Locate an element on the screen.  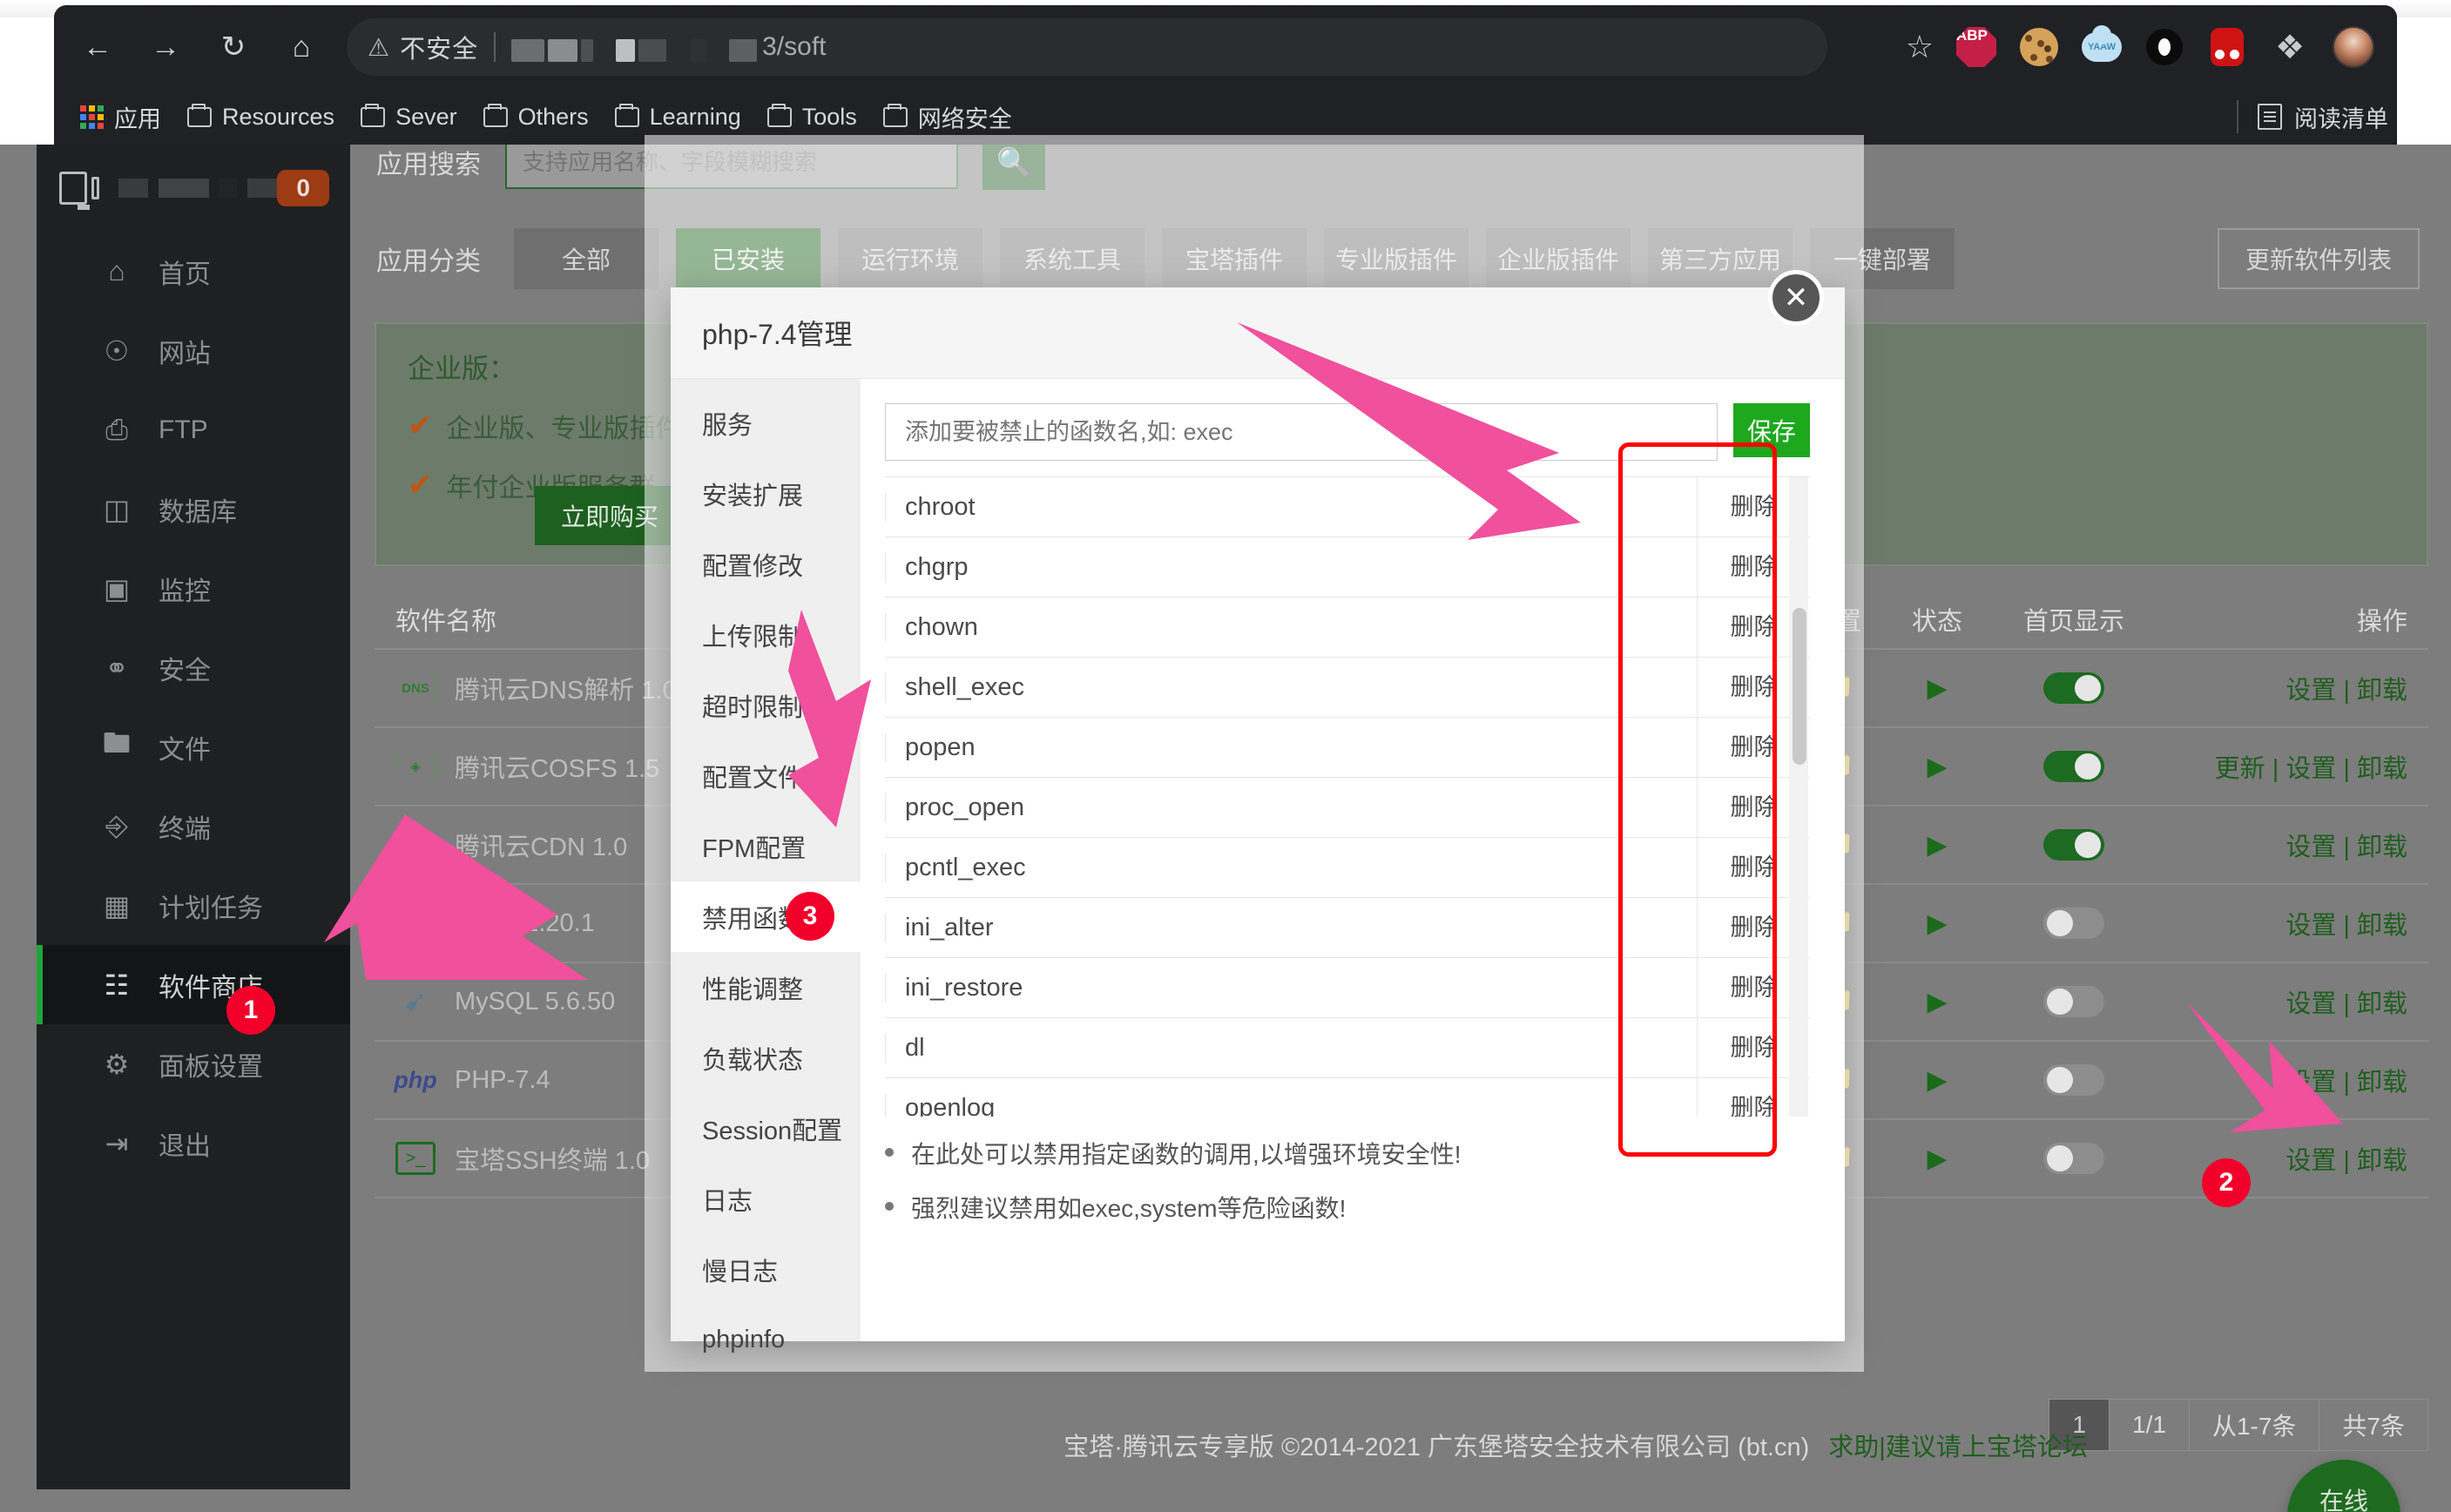
home-icon: ⌂ is located at coordinates (116, 271).